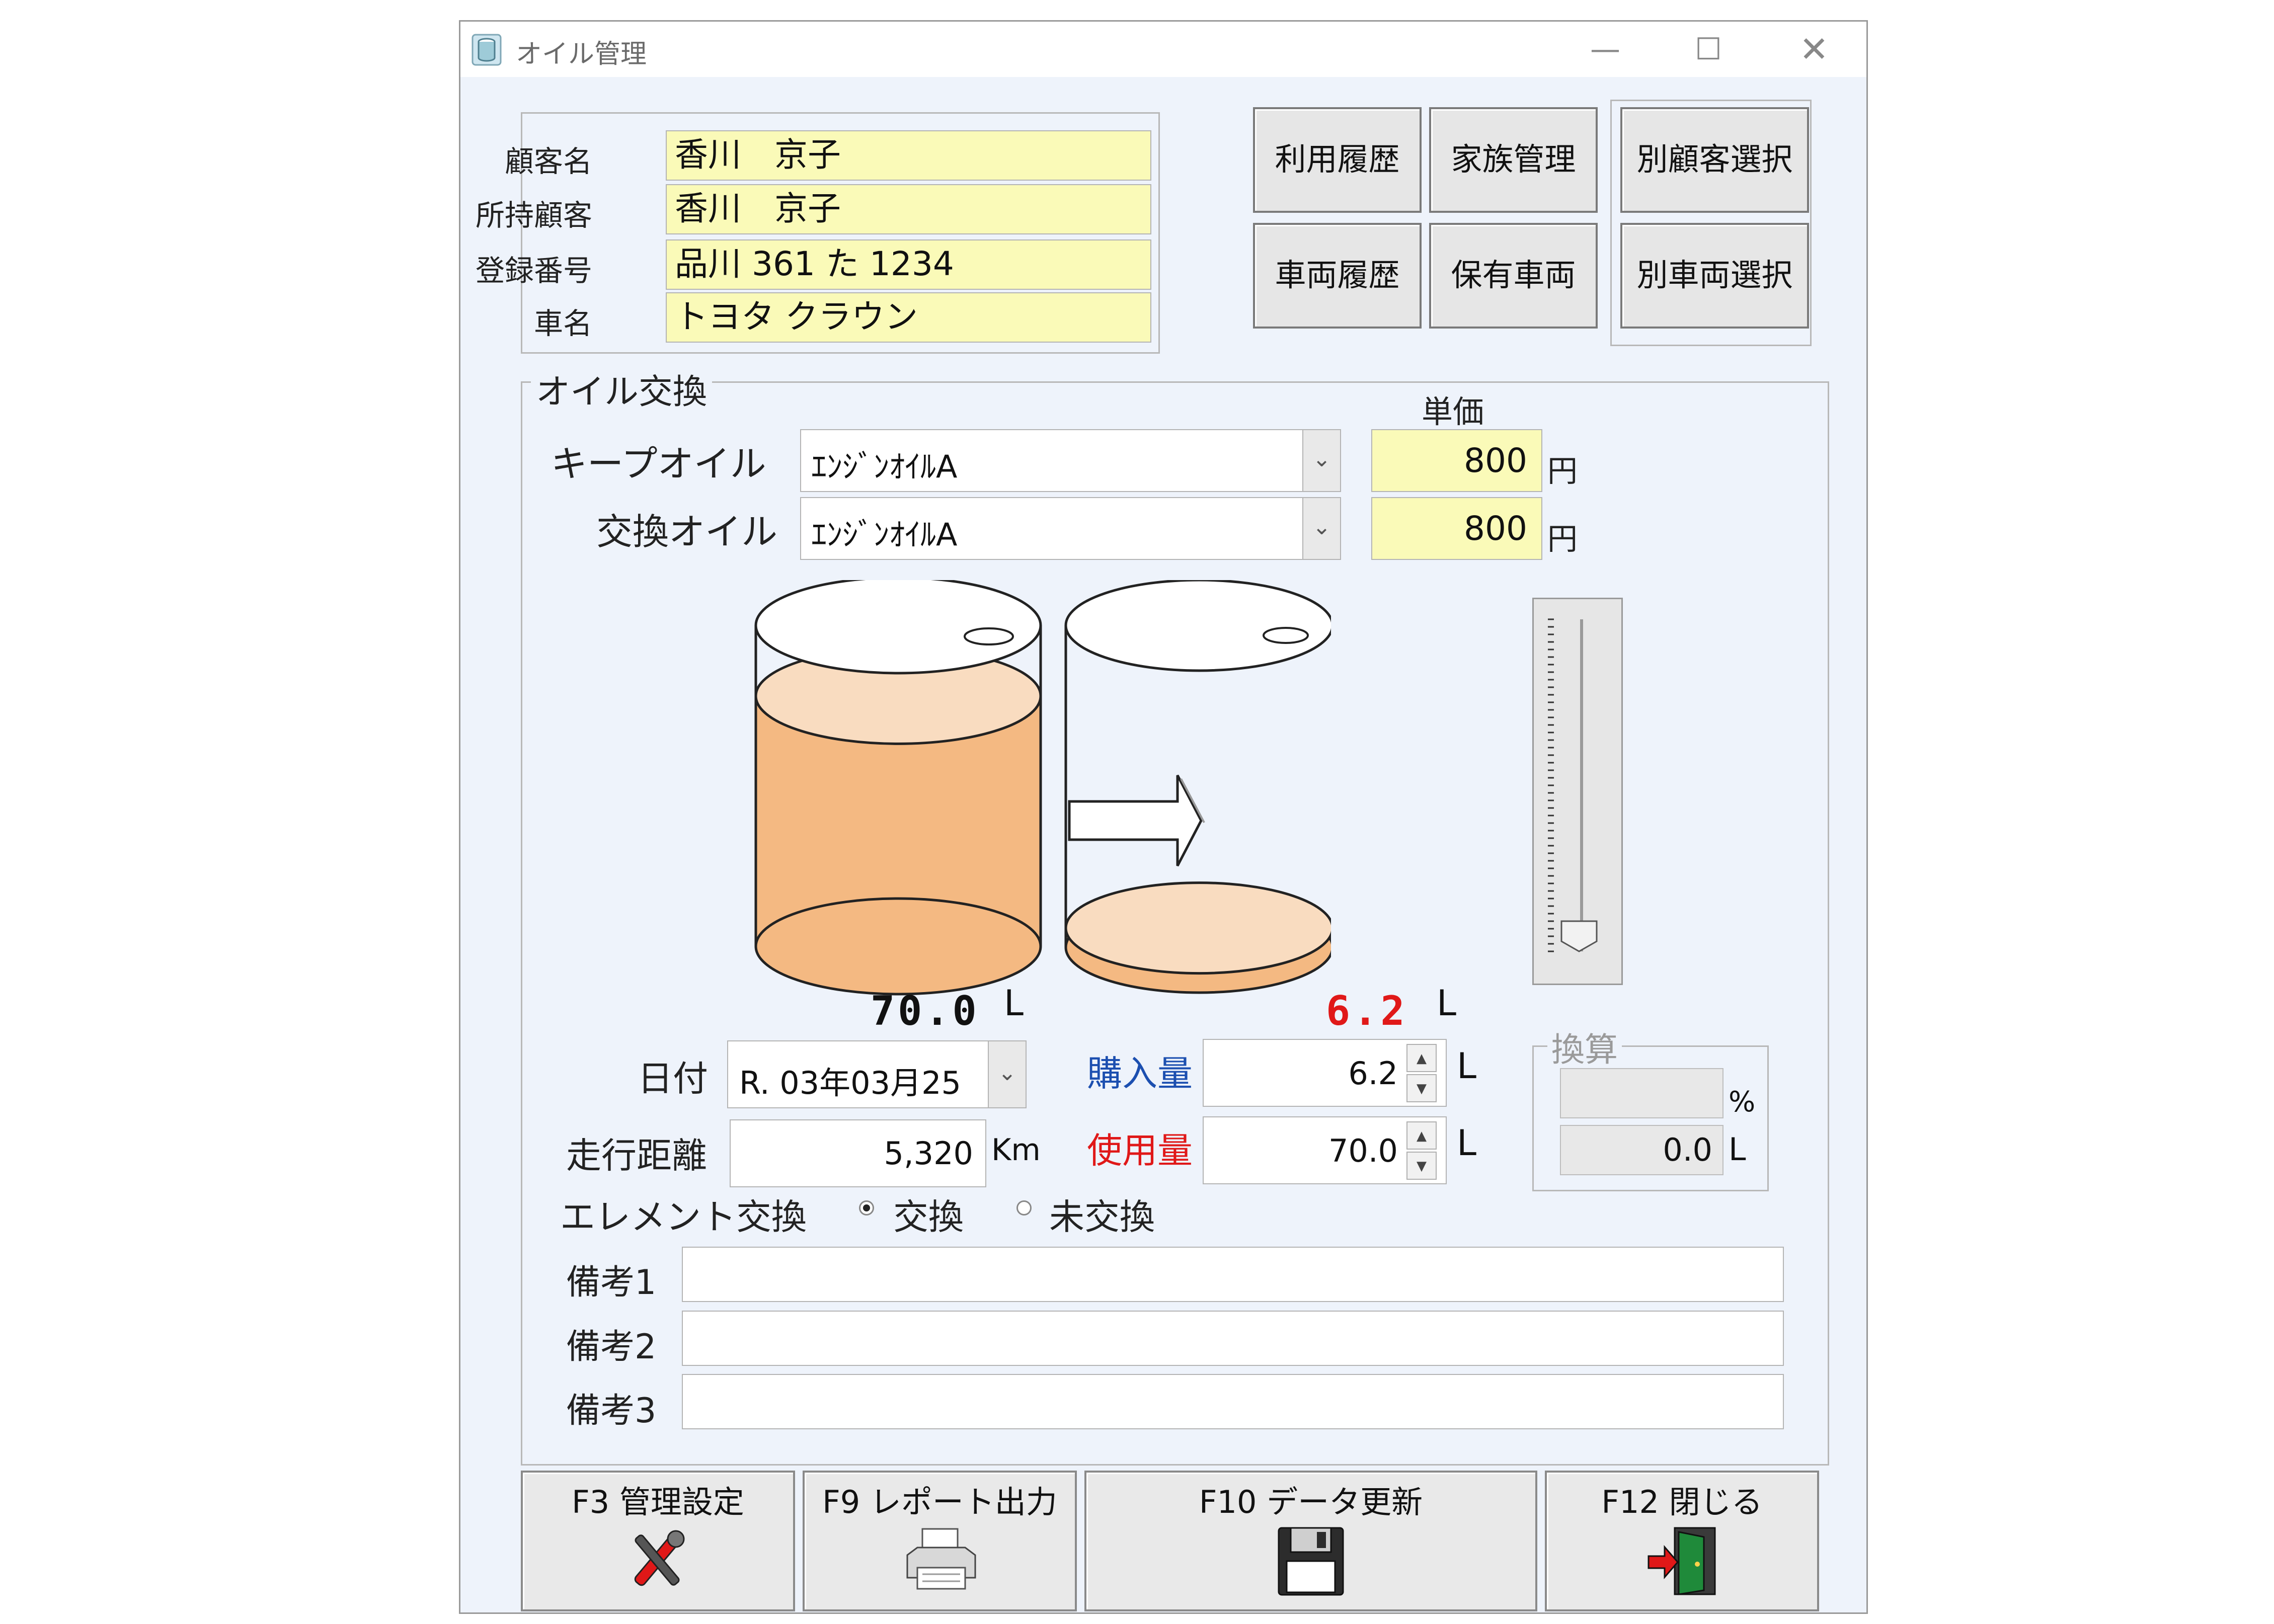 The width and height of the screenshot is (2274, 1624). Describe the element at coordinates (1709, 49) in the screenshot. I see `maximize-button: ☐` at that location.